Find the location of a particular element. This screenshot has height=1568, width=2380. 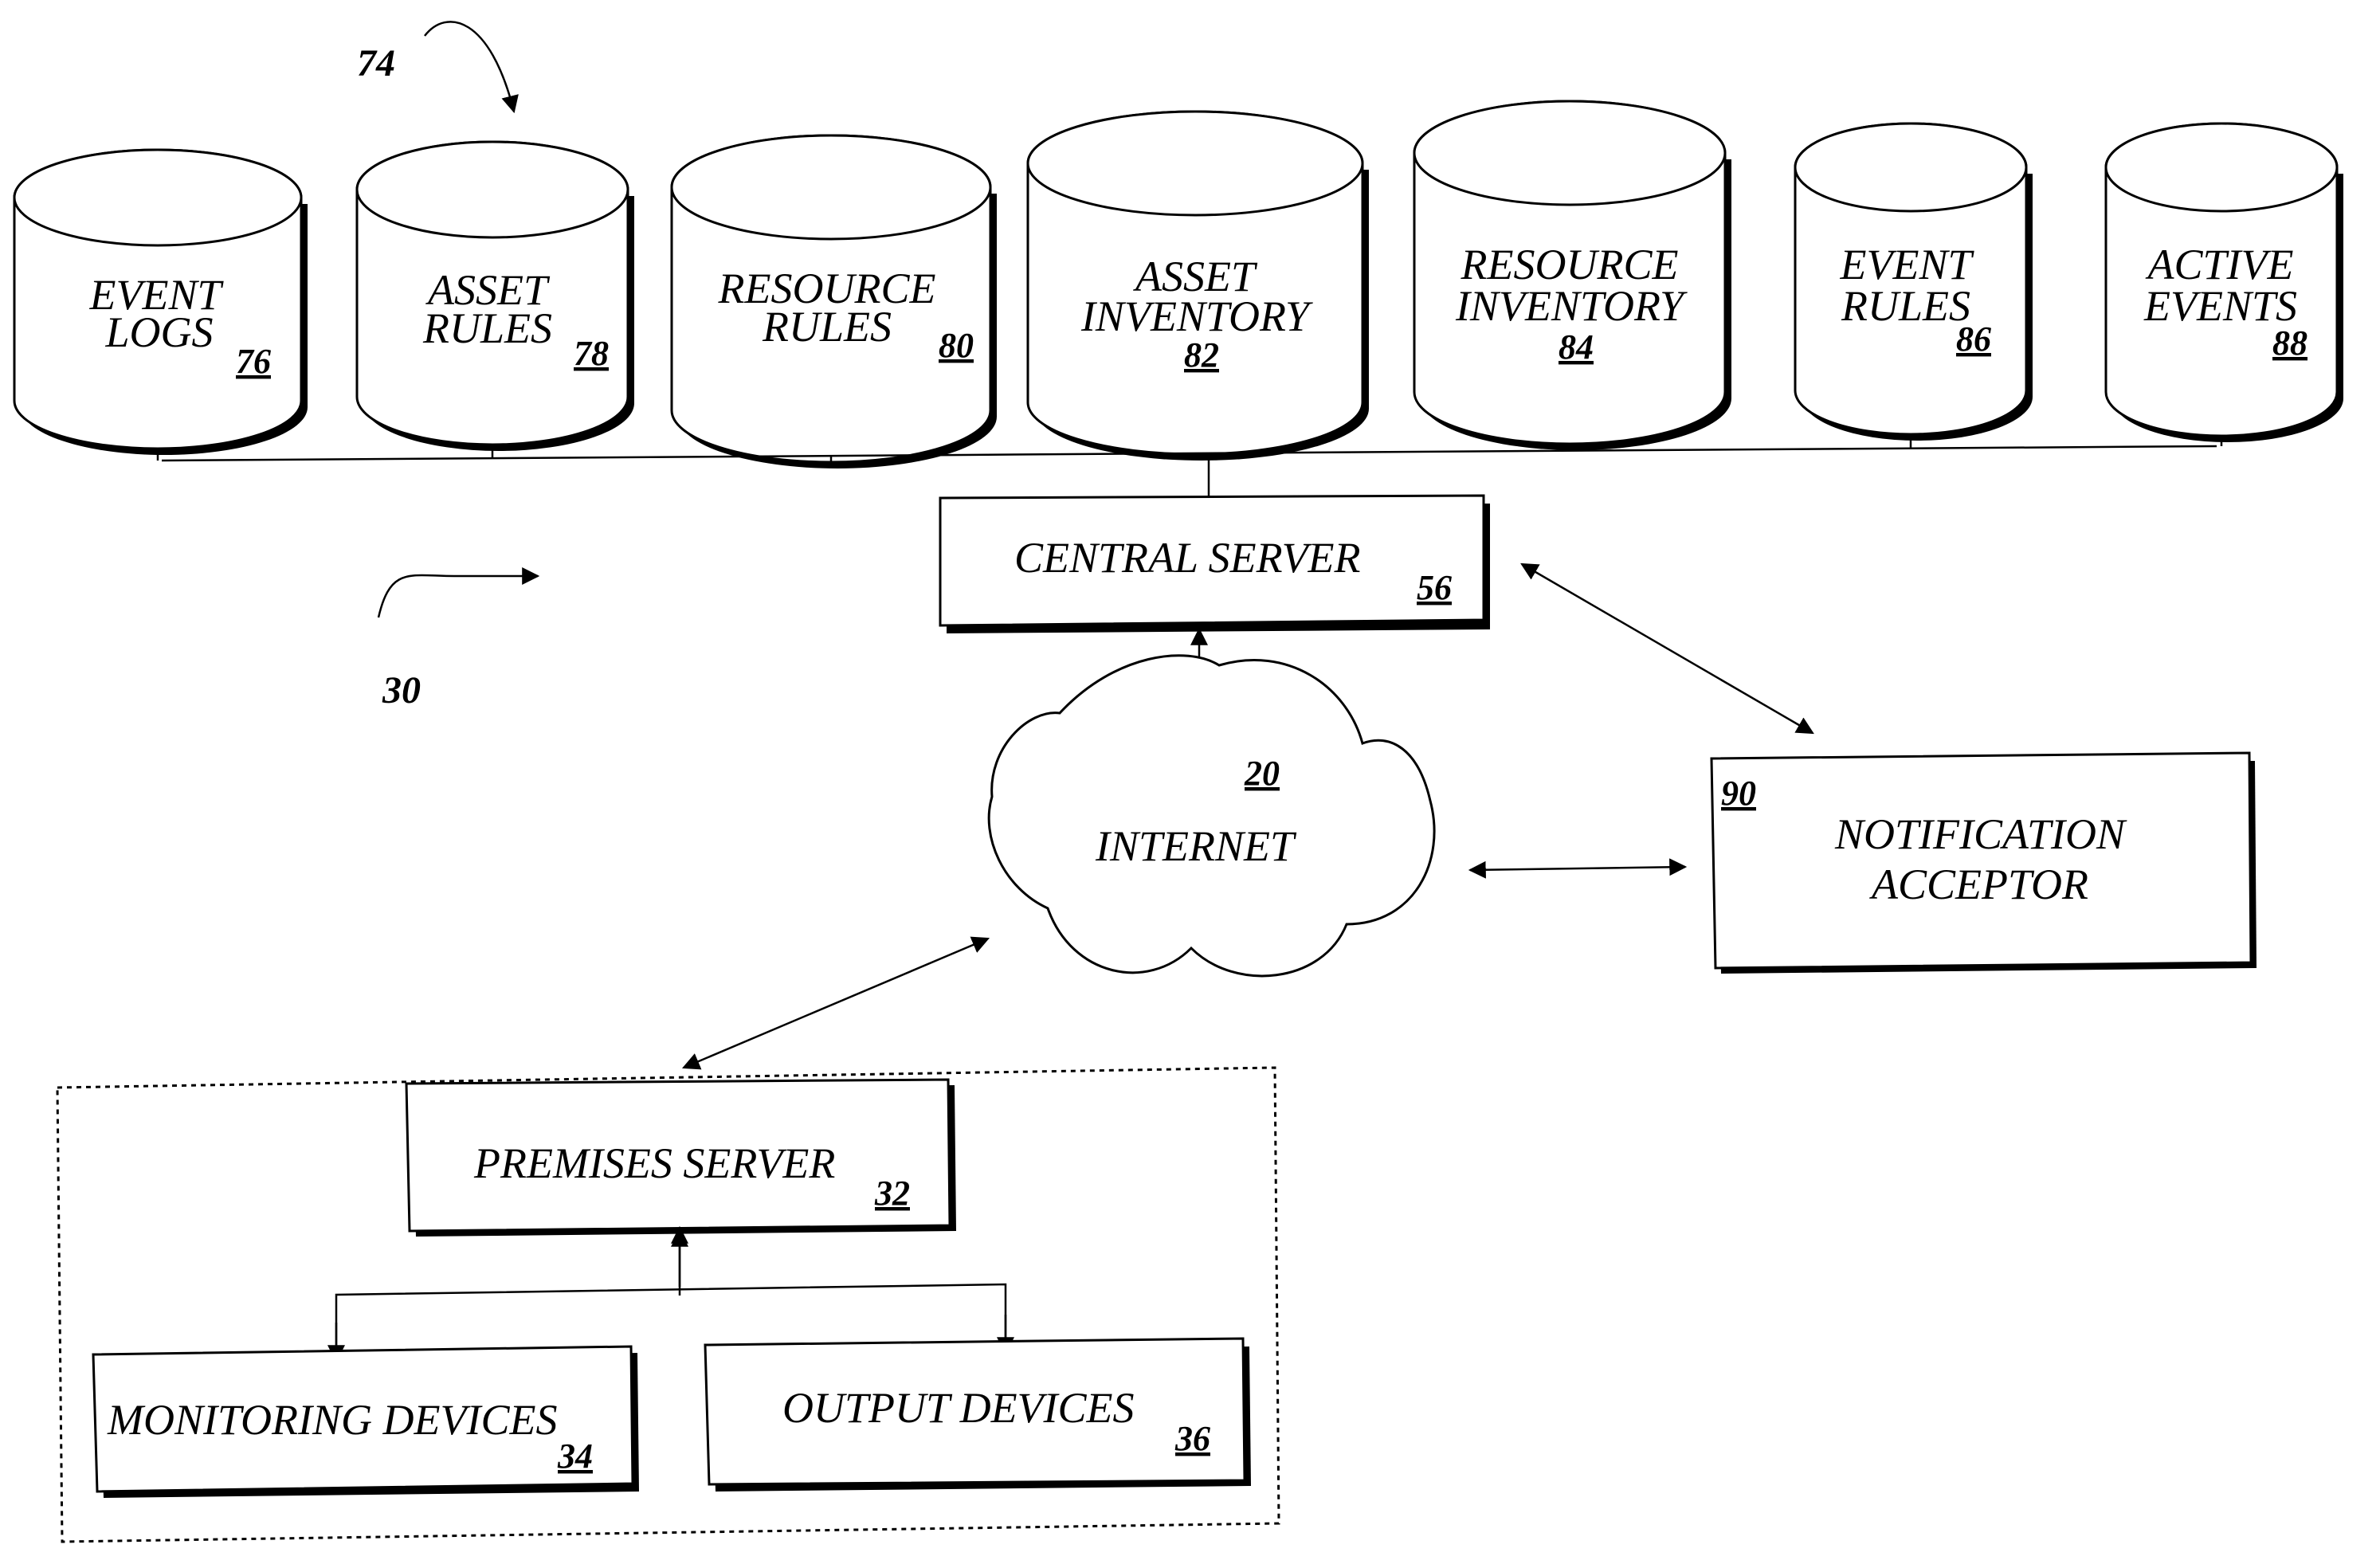

database-ref: 88 is located at coordinates (2289, 343).